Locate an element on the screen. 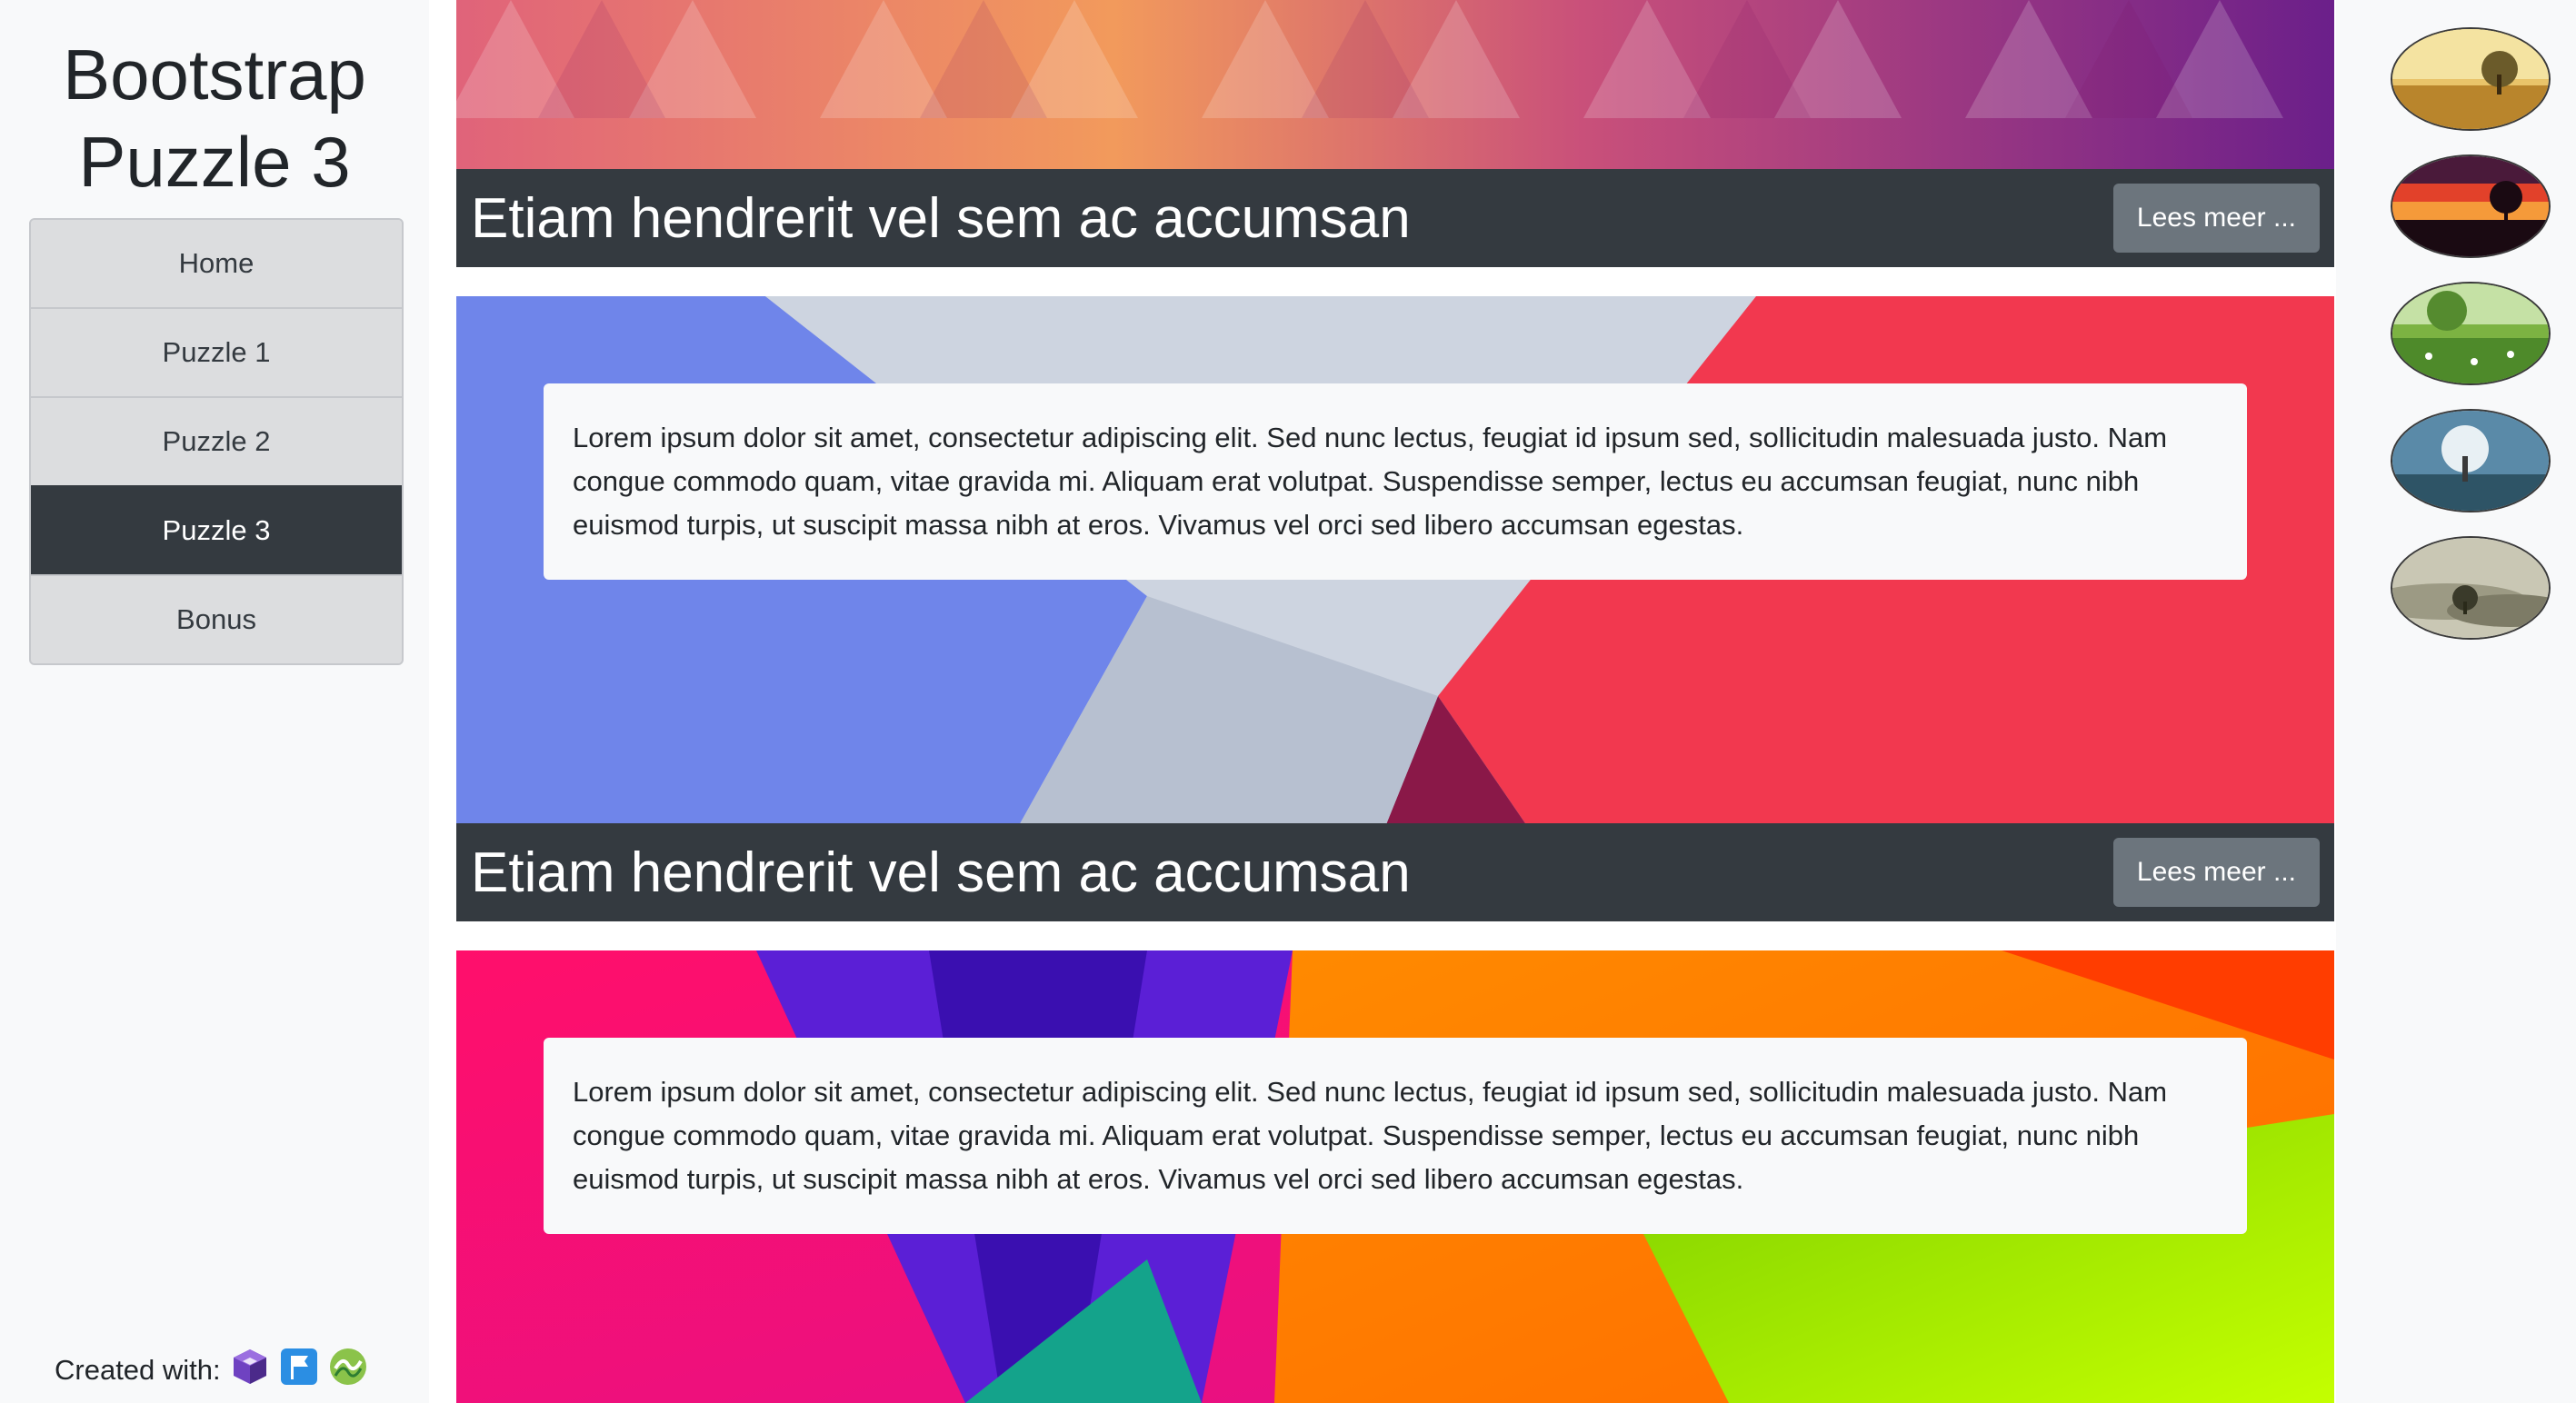 The image size is (2576, 1403). nav-item-home: Home is located at coordinates (216, 263).